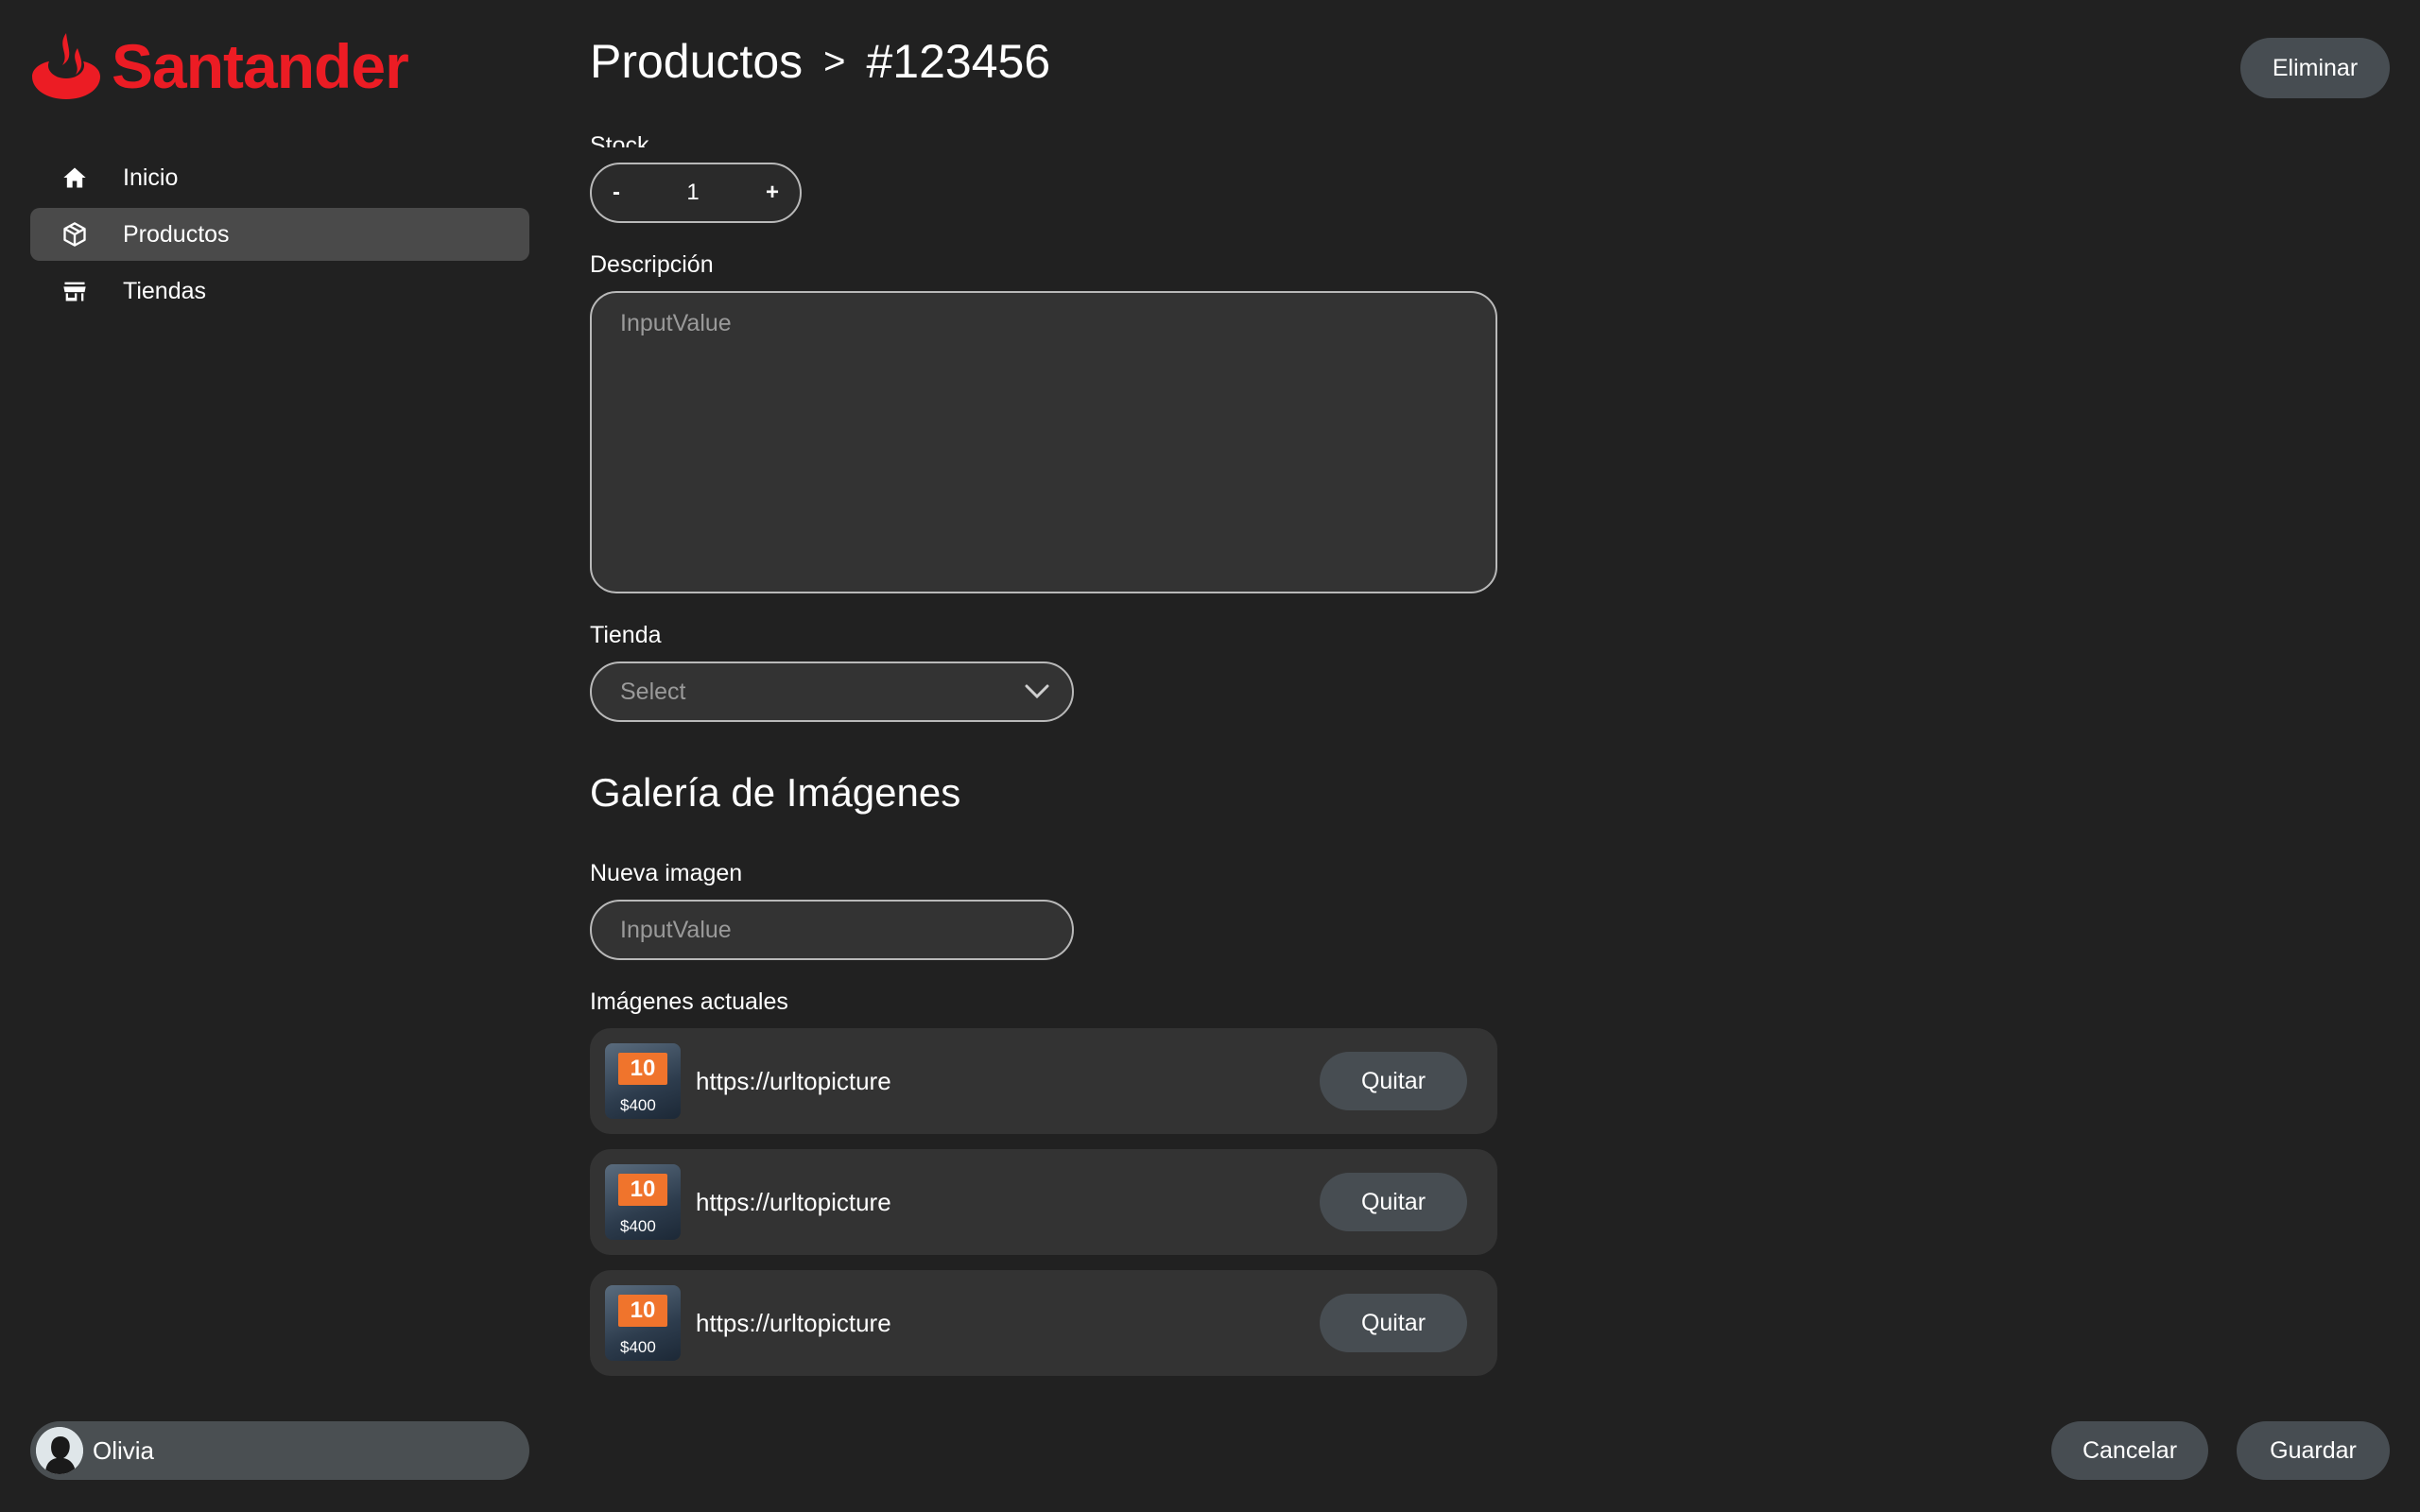 The image size is (2420, 1512). What do you see at coordinates (626, 635) in the screenshot?
I see `store-label: Tienda` at bounding box center [626, 635].